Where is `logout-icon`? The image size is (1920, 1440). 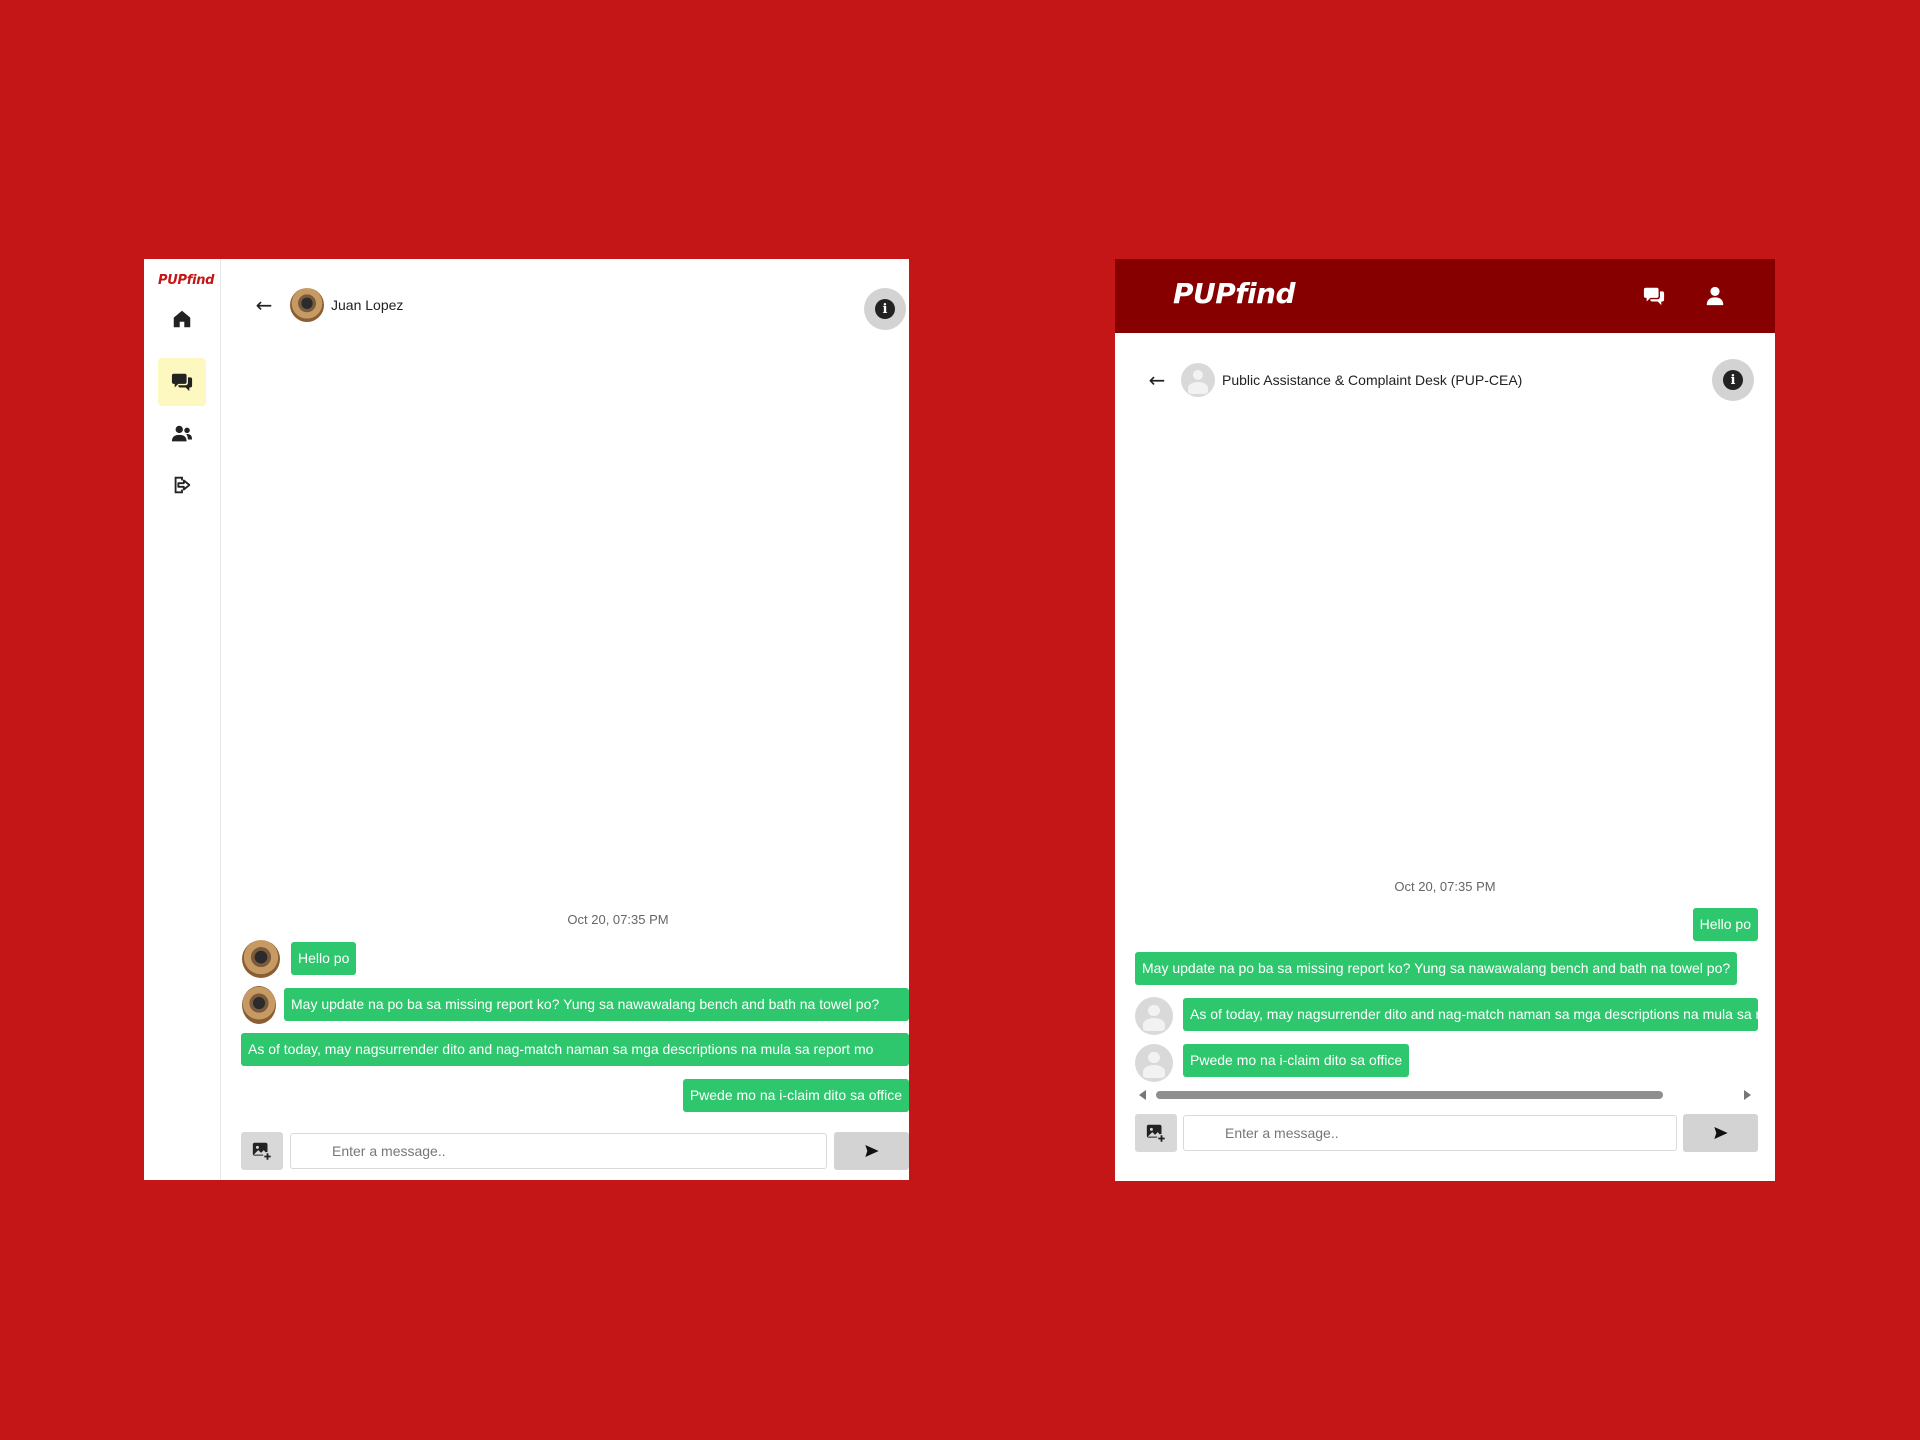 logout-icon is located at coordinates (182, 485).